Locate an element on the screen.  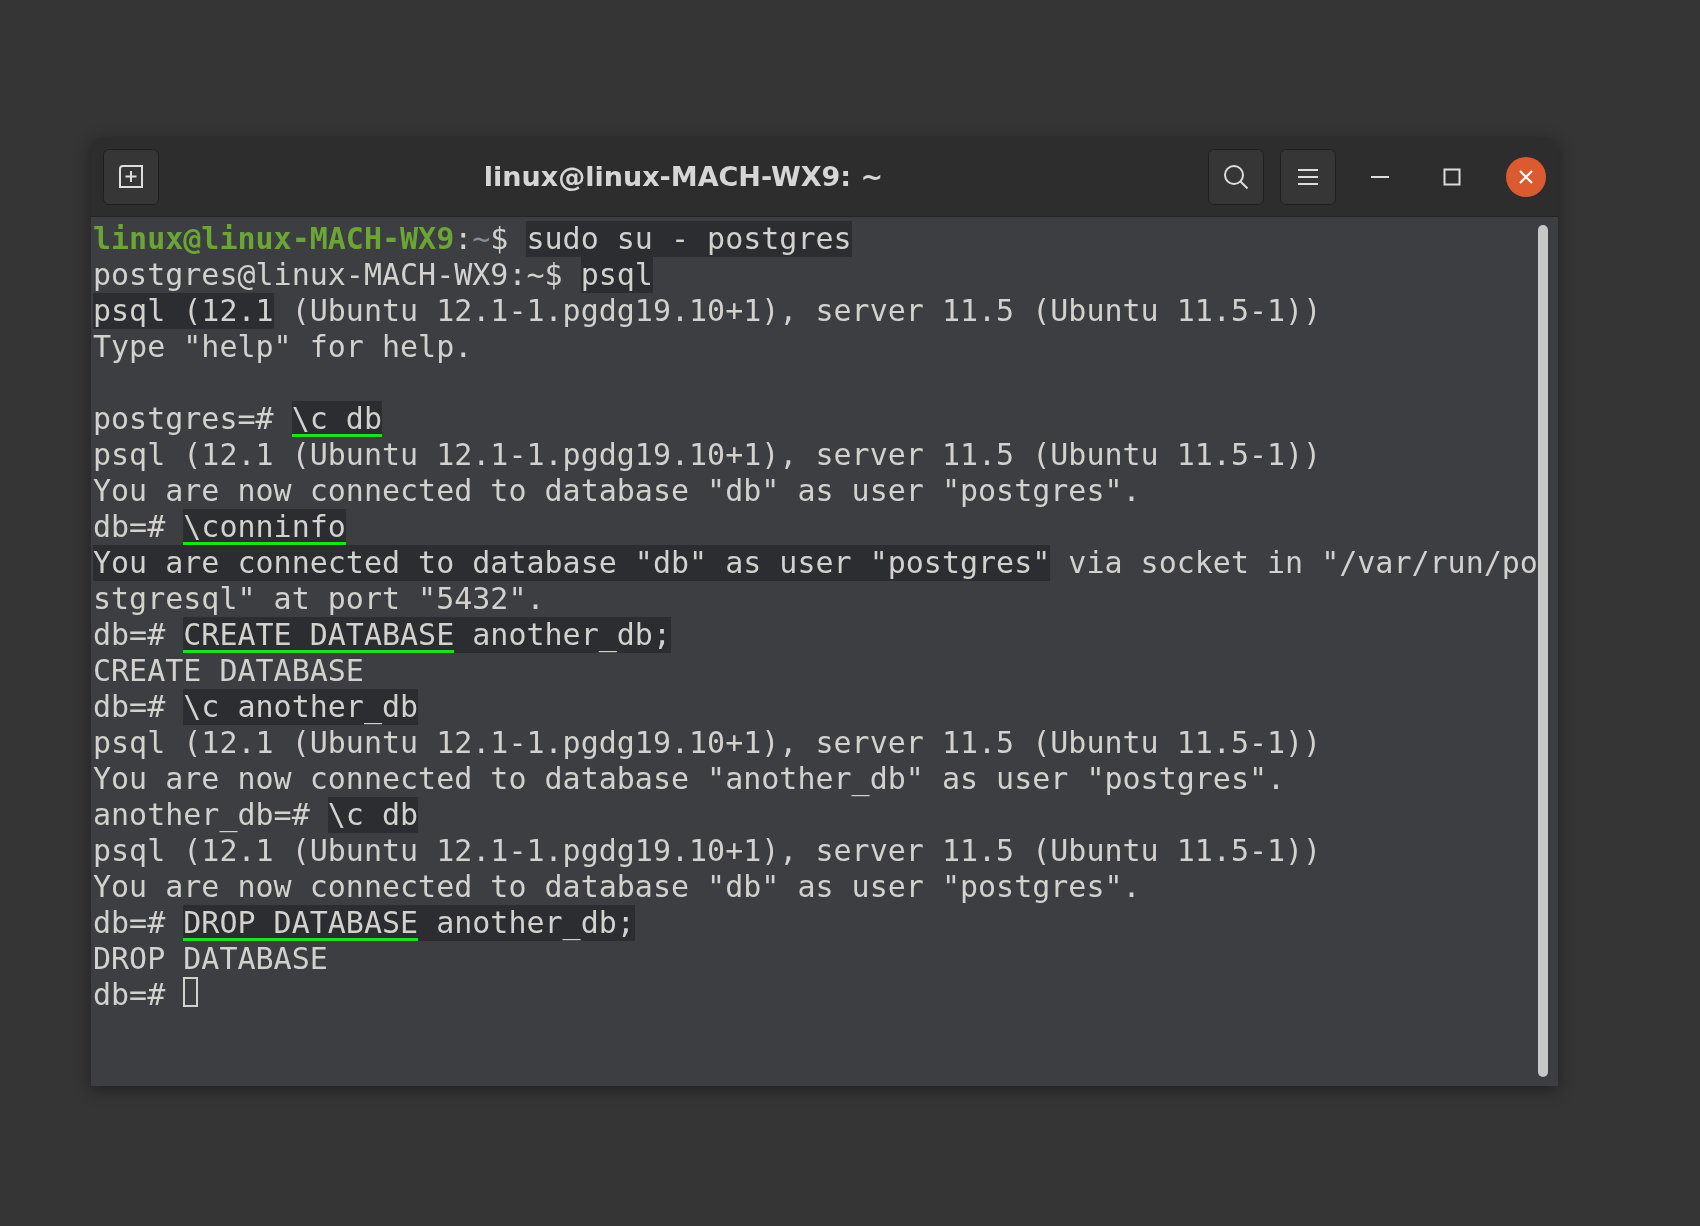
terminal-line: postgres@linux-MACH-WX9:~$ psql is located at coordinates (373, 275).